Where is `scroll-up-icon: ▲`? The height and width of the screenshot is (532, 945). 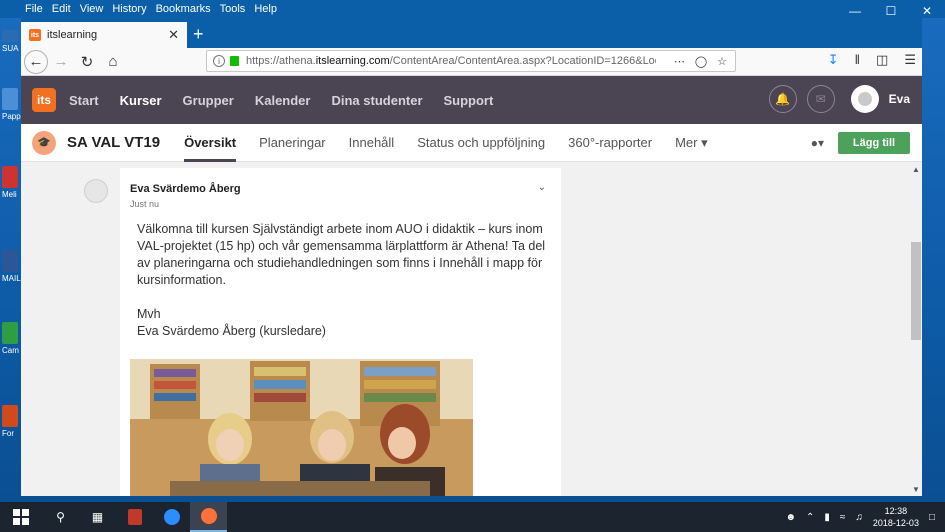
scroll-up-icon: ▲ is located at coordinates (916, 169).